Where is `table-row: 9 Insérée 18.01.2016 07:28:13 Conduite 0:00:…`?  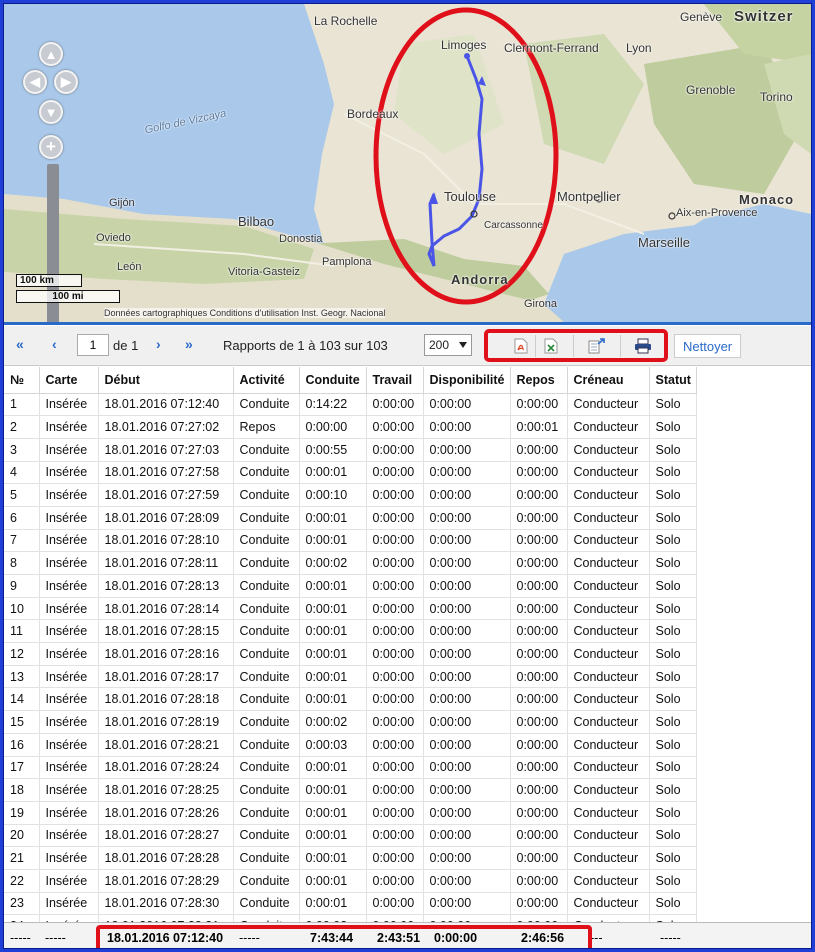 table-row: 9 Insérée 18.01.2016 07:28:13 Conduite 0:00:… is located at coordinates (350, 586).